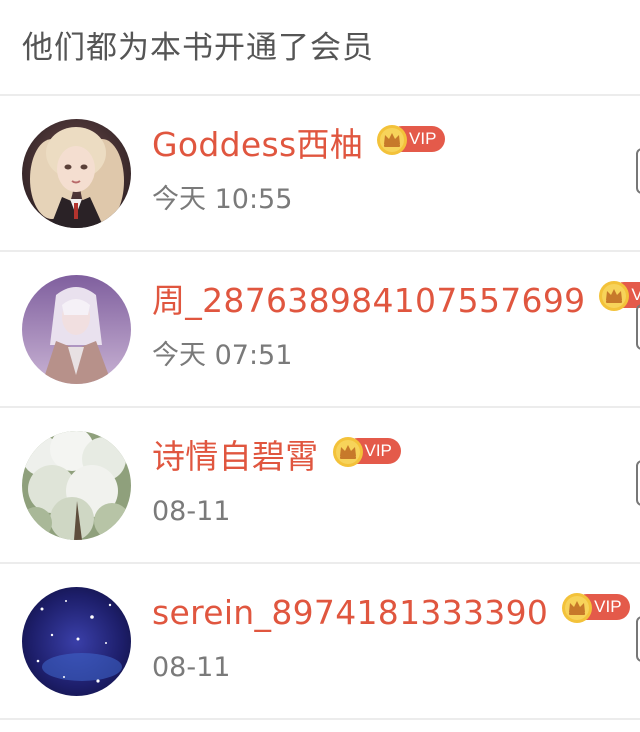 This screenshot has height=732, width=640. I want to click on avatar-starry-galaxy-icon, so click(76, 641).